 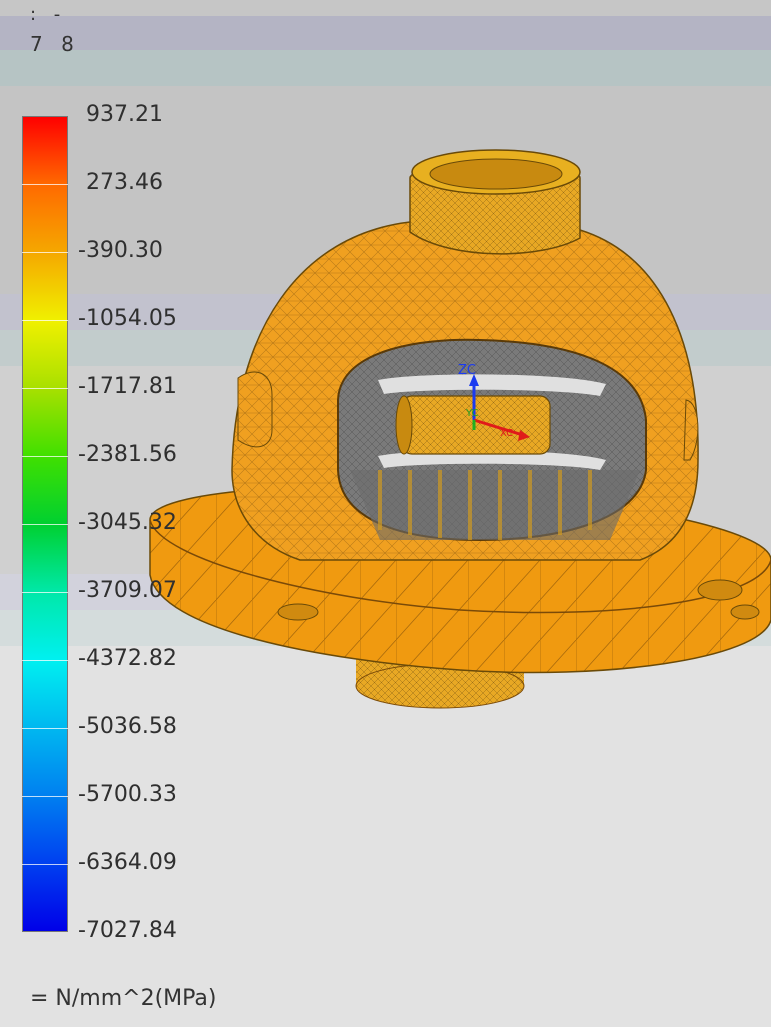 What do you see at coordinates (127, 590) in the screenshot?
I see `legend-value-label: -3709.07` at bounding box center [127, 590].